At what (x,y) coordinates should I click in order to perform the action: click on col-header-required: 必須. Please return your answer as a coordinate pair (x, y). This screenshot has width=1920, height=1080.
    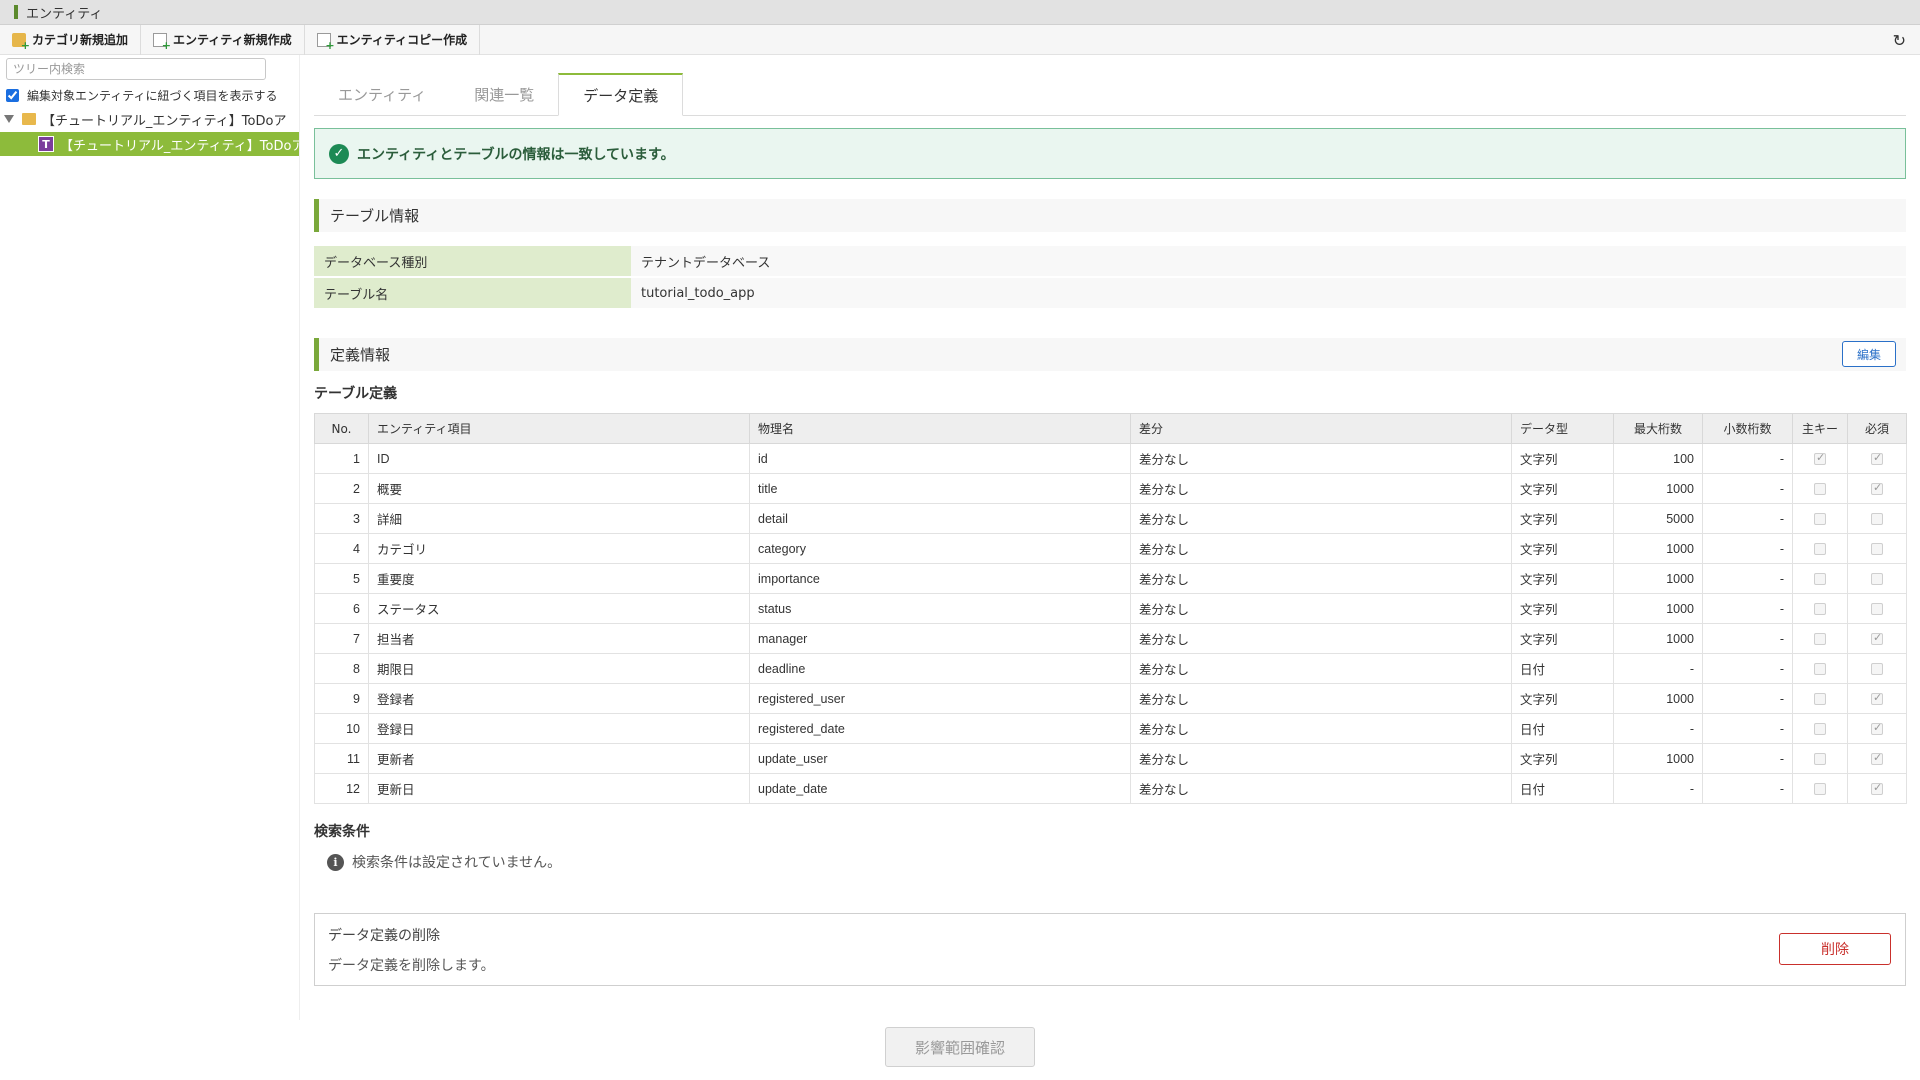
    Looking at the image, I should click on (1877, 428).